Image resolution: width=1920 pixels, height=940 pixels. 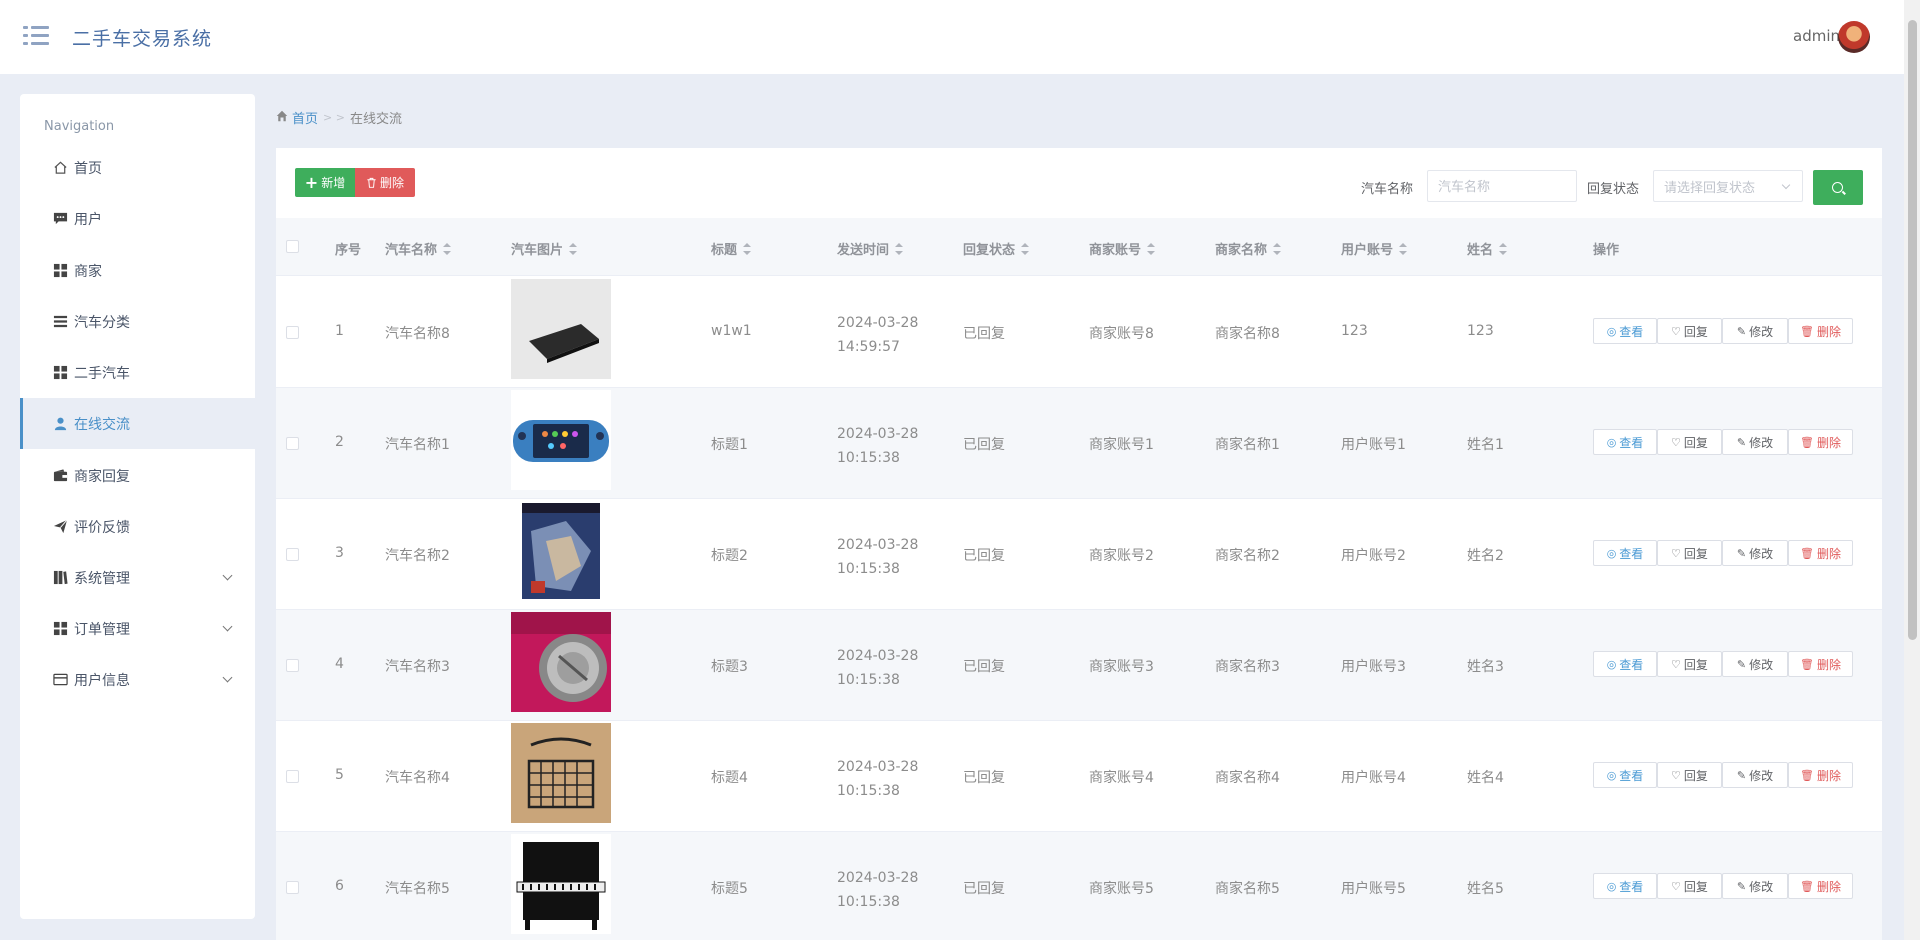 I want to click on cell-name: 姓名4, so click(x=1485, y=778).